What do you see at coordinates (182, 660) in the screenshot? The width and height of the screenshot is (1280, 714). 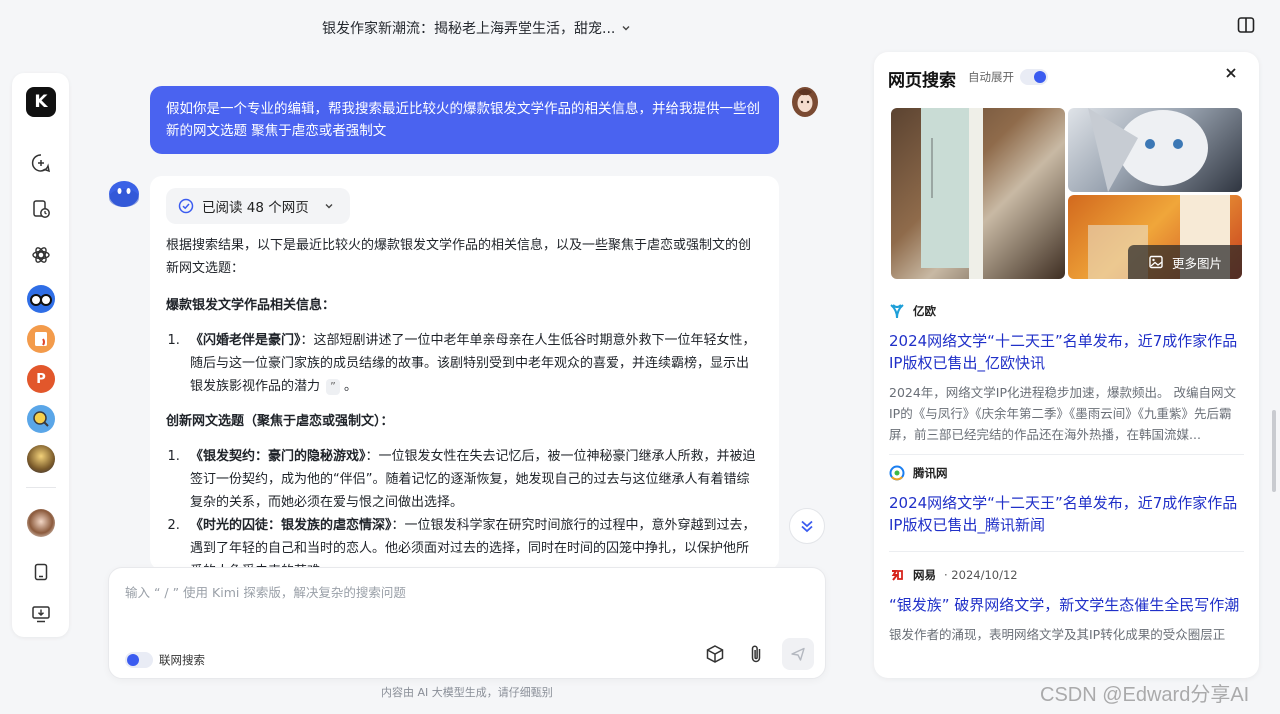 I see `web-search-label: 联网搜索` at bounding box center [182, 660].